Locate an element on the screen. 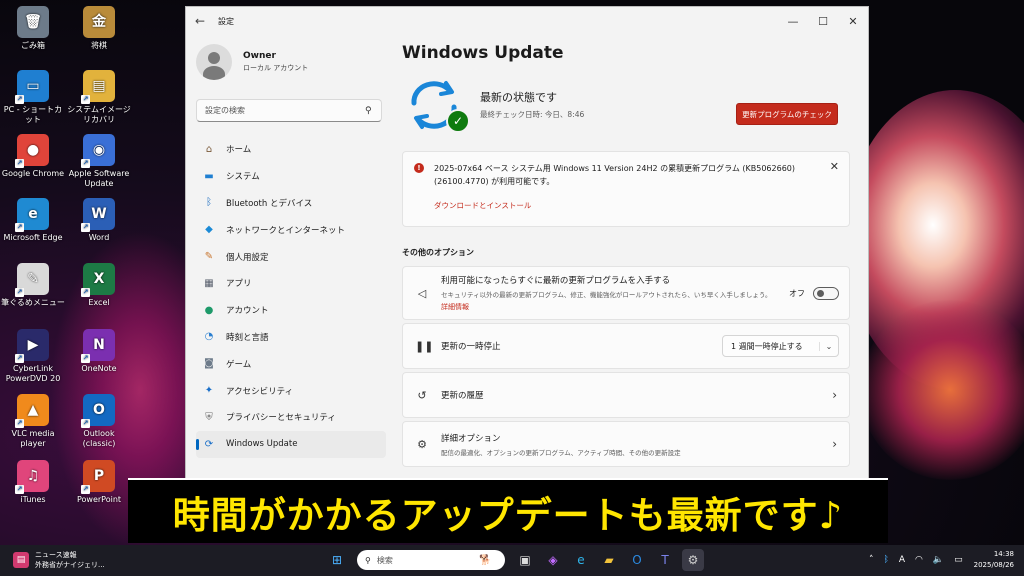  back-arrow-icon: ← is located at coordinates (200, 21).